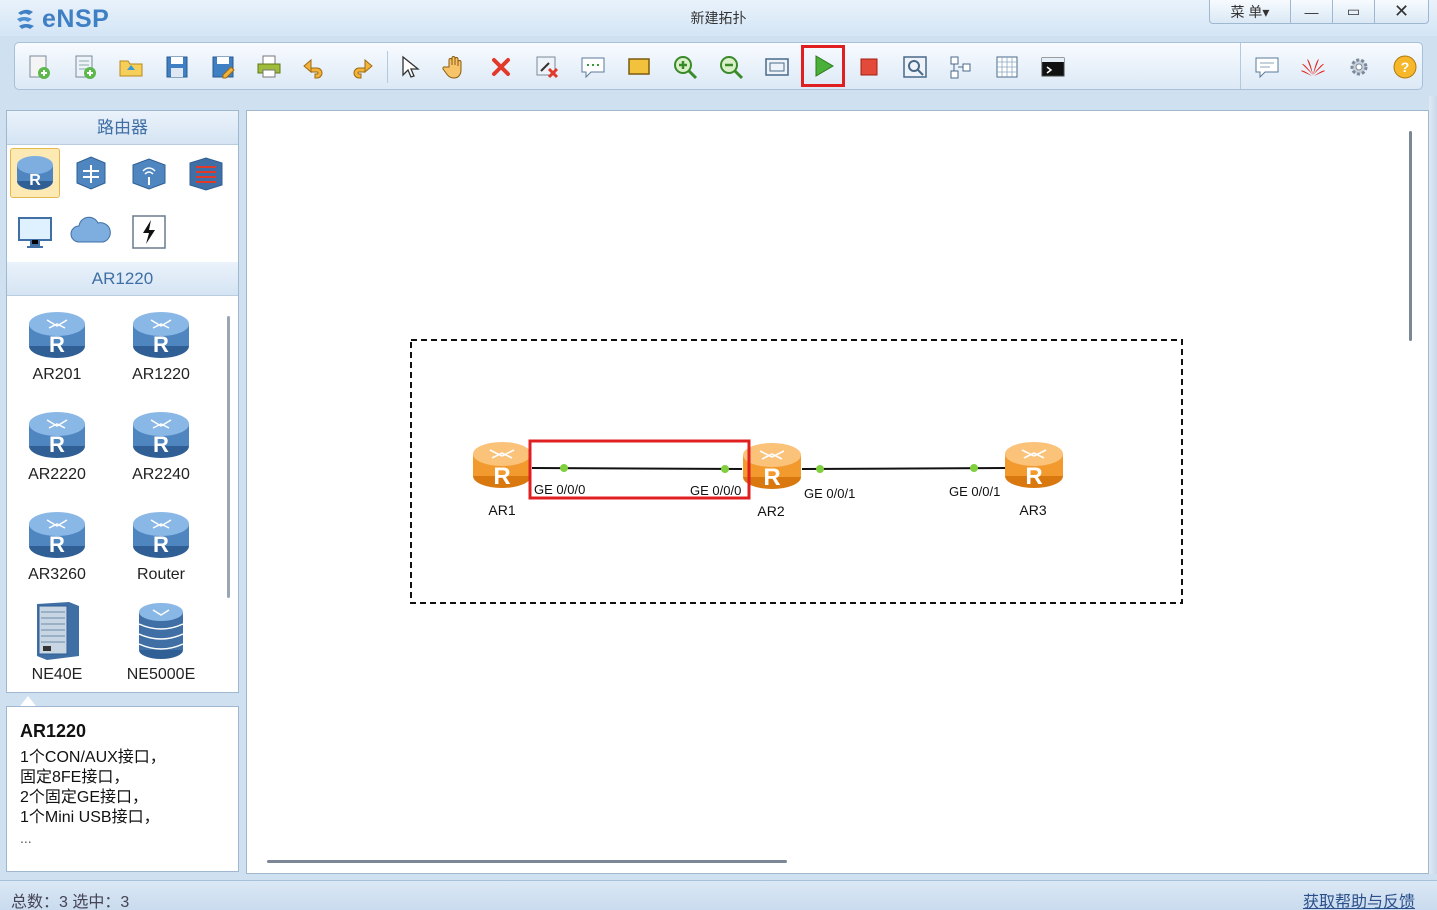 This screenshot has width=1437, height=910. Describe the element at coordinates (772, 467) in the screenshot. I see `router-ar2` at that location.